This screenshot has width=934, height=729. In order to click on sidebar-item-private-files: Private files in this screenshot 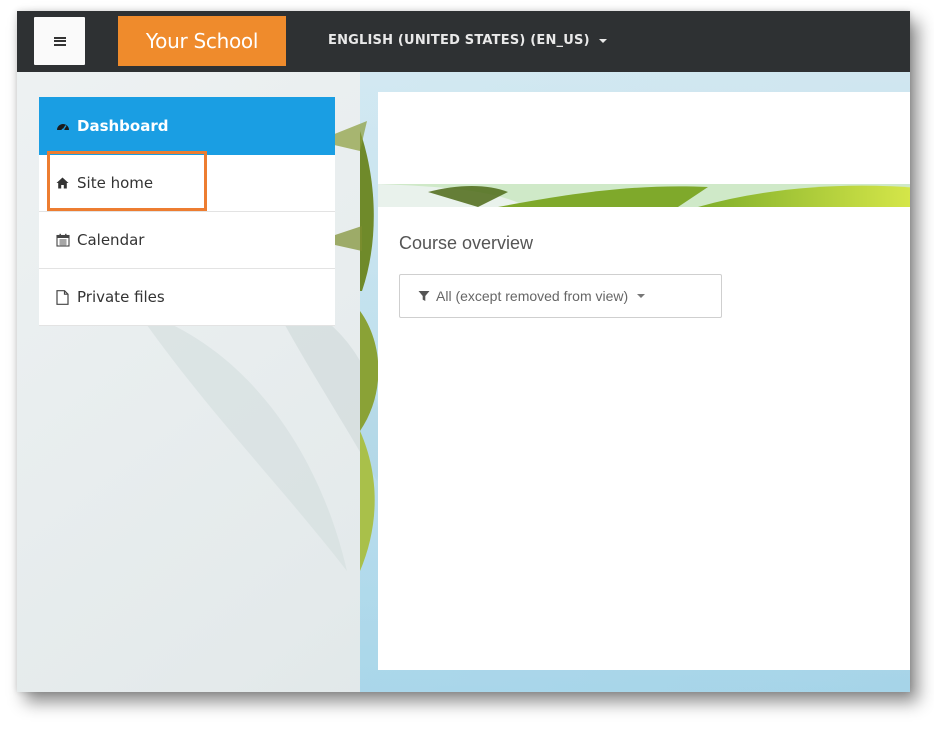, I will do `click(187, 297)`.